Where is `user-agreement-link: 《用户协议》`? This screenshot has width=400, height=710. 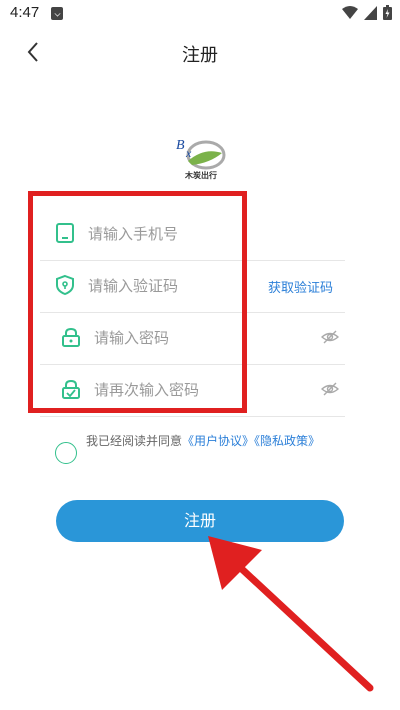 user-agreement-link: 《用户协议》 is located at coordinates (218, 441).